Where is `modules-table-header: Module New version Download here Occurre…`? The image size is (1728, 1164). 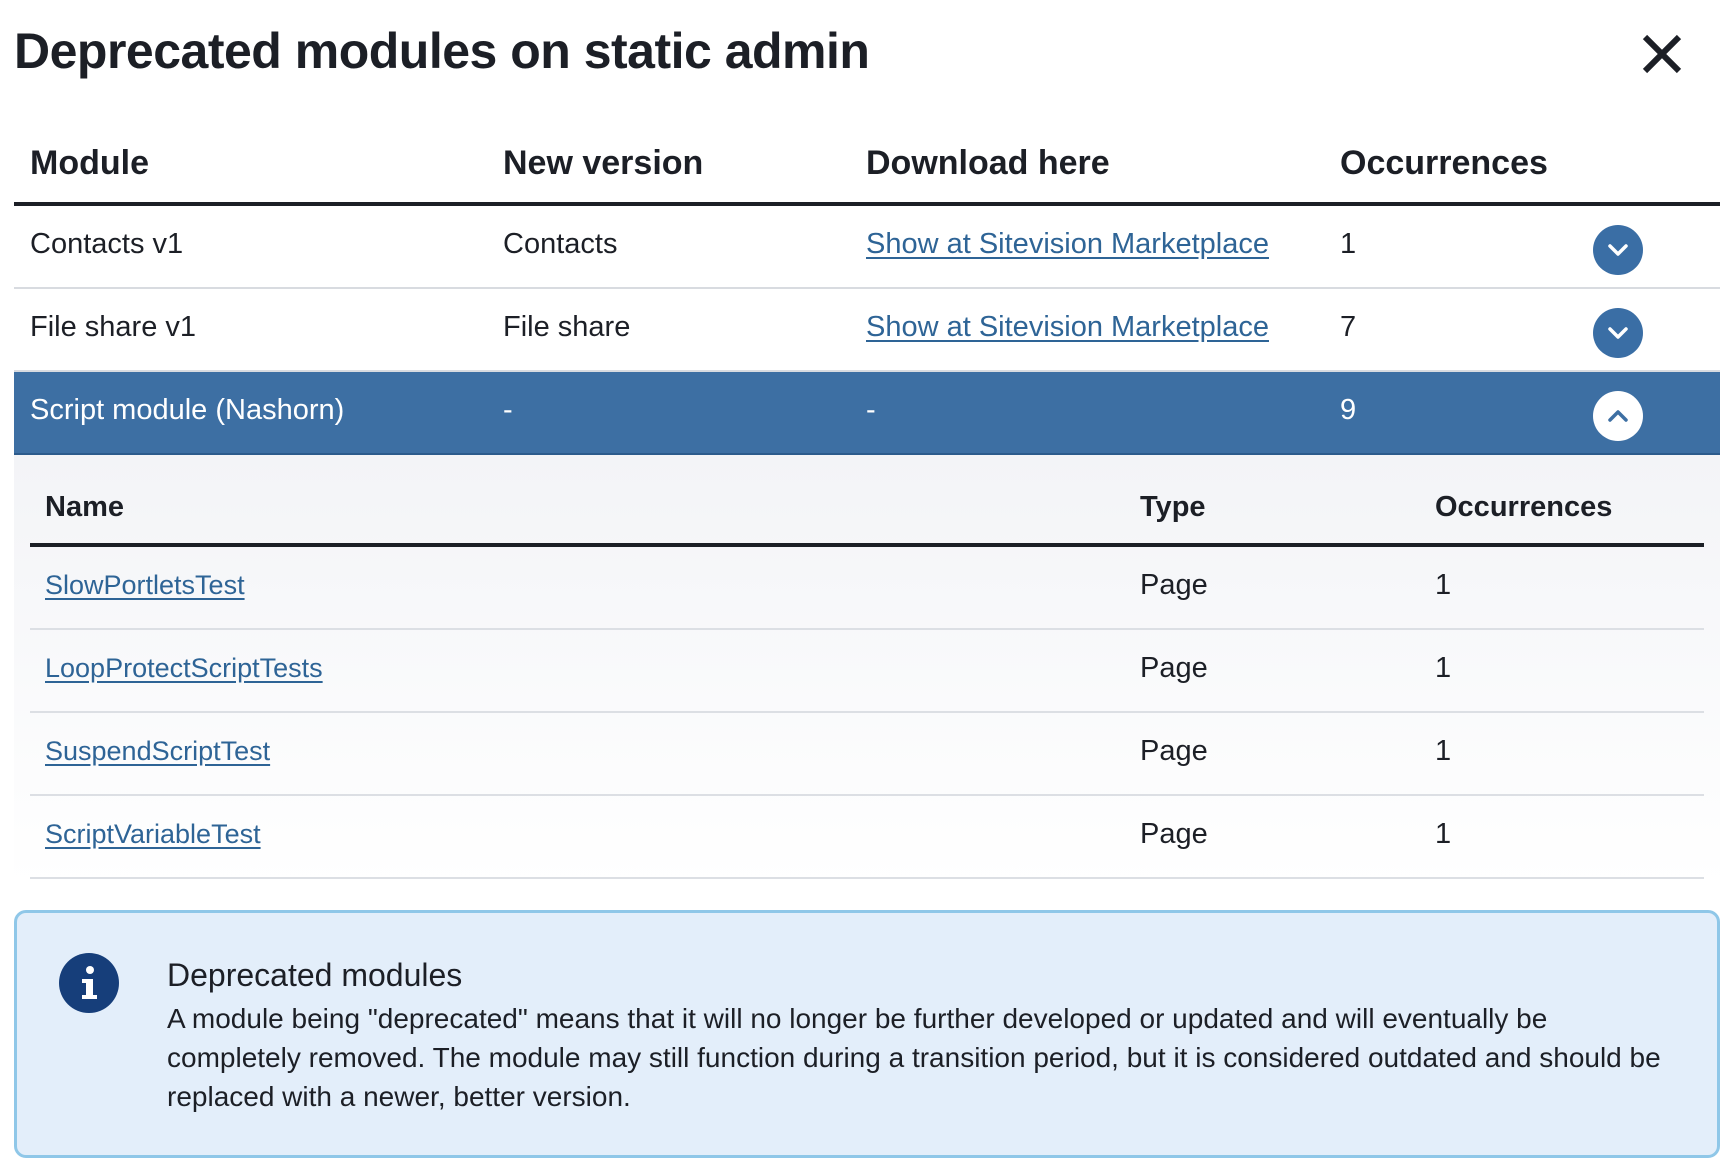
modules-table-header: Module New version Download here Occurre… is located at coordinates (867, 162).